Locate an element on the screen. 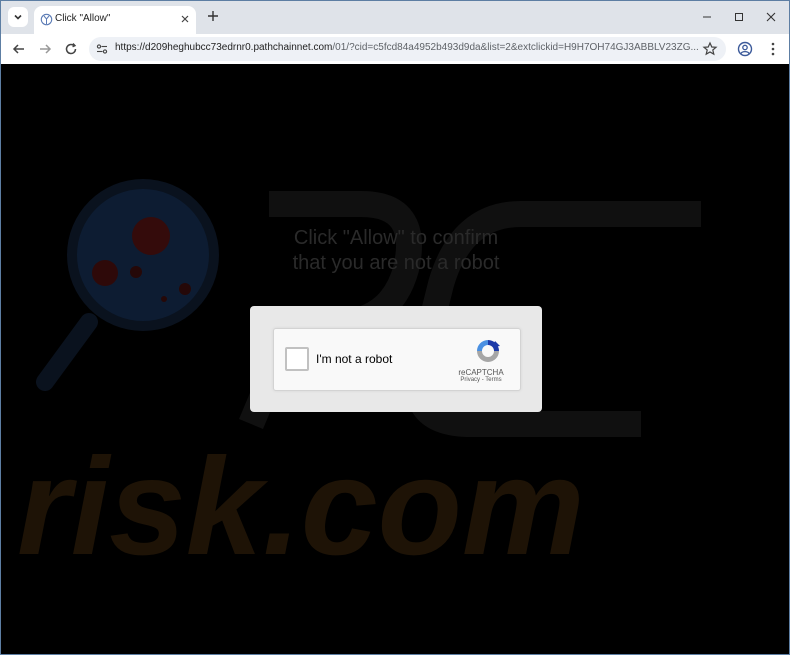  maximize-icon is located at coordinates (739, 17).